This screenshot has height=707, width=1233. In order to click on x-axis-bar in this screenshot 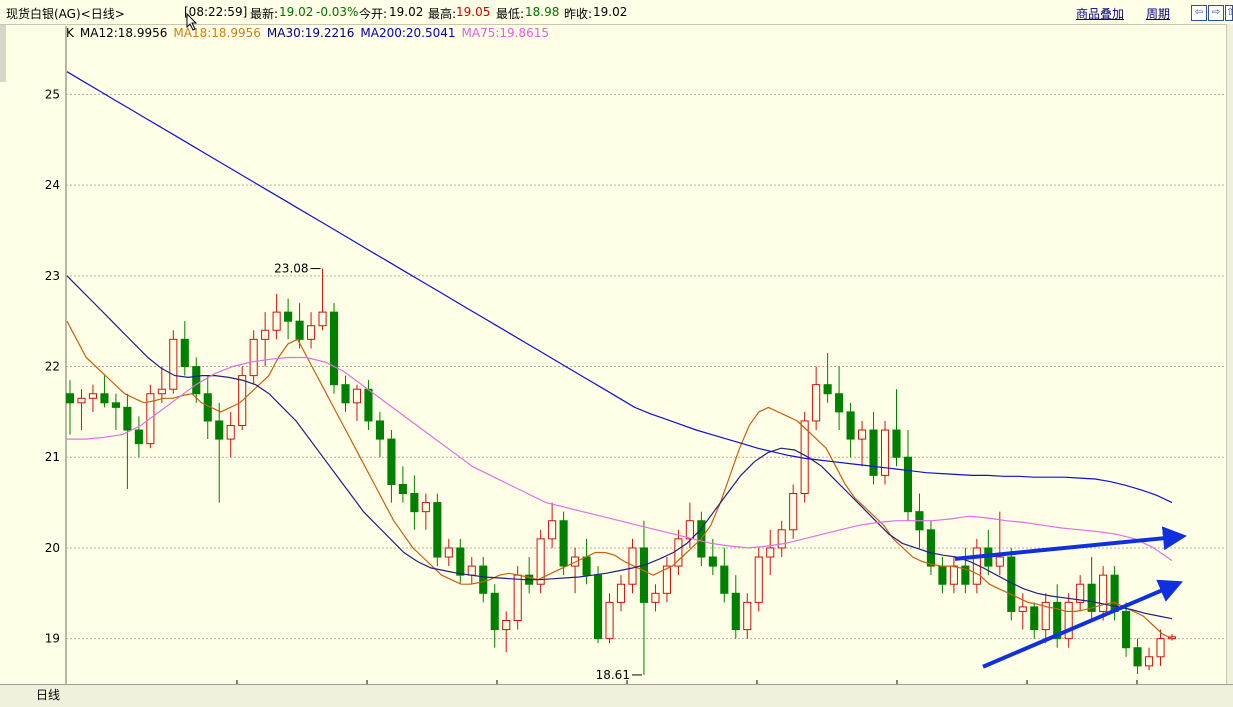, I will do `click(616, 695)`.